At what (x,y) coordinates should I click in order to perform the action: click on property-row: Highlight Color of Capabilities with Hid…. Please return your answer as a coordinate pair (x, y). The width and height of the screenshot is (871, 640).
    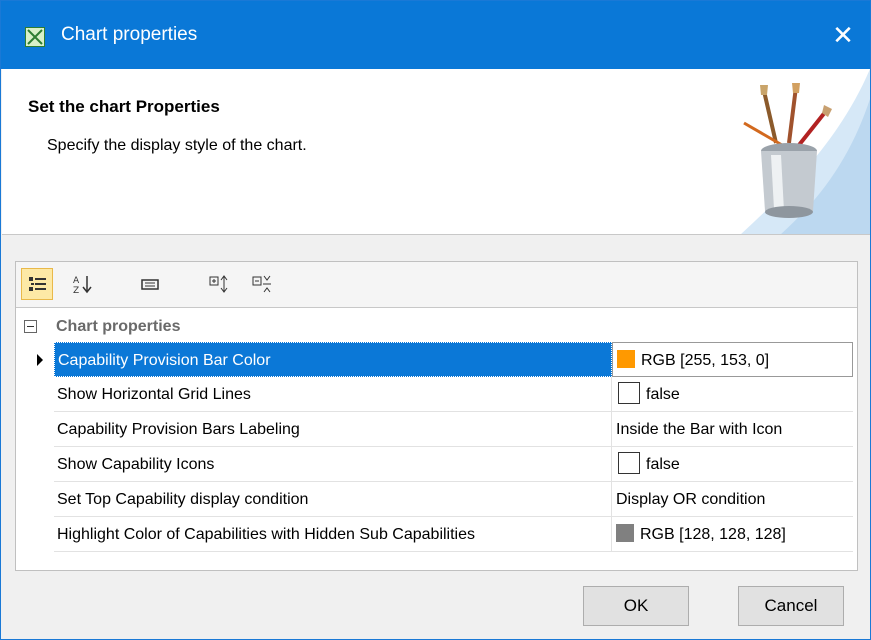
    Looking at the image, I should click on (436, 534).